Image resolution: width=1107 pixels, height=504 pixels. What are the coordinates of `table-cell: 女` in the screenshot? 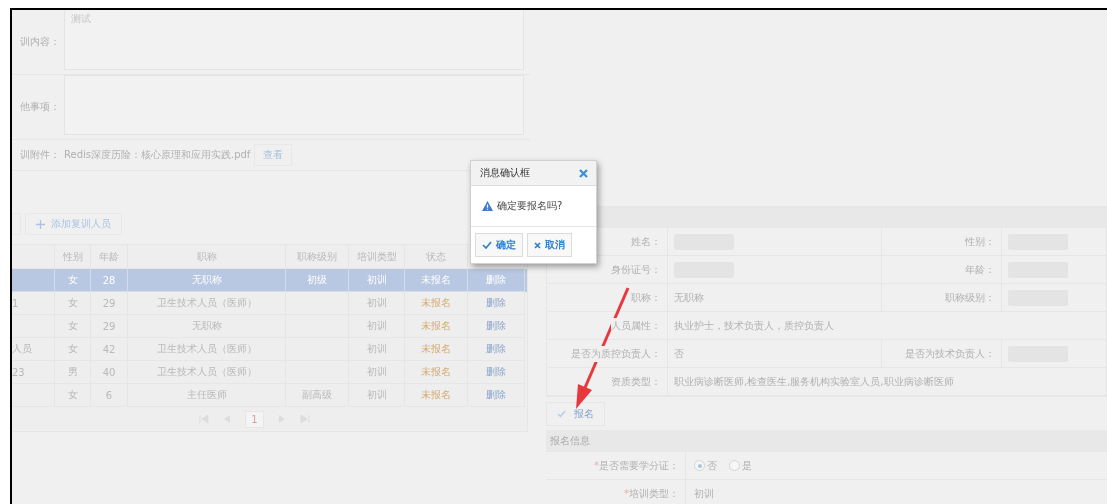 It's located at (72, 280).